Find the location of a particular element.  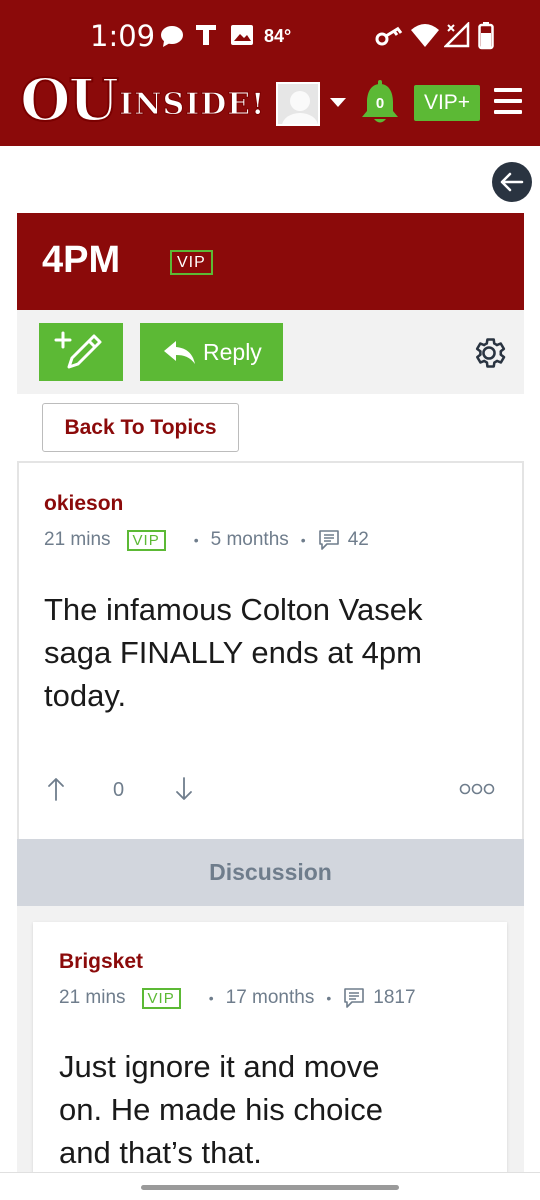

more-options-icon is located at coordinates (477, 789).